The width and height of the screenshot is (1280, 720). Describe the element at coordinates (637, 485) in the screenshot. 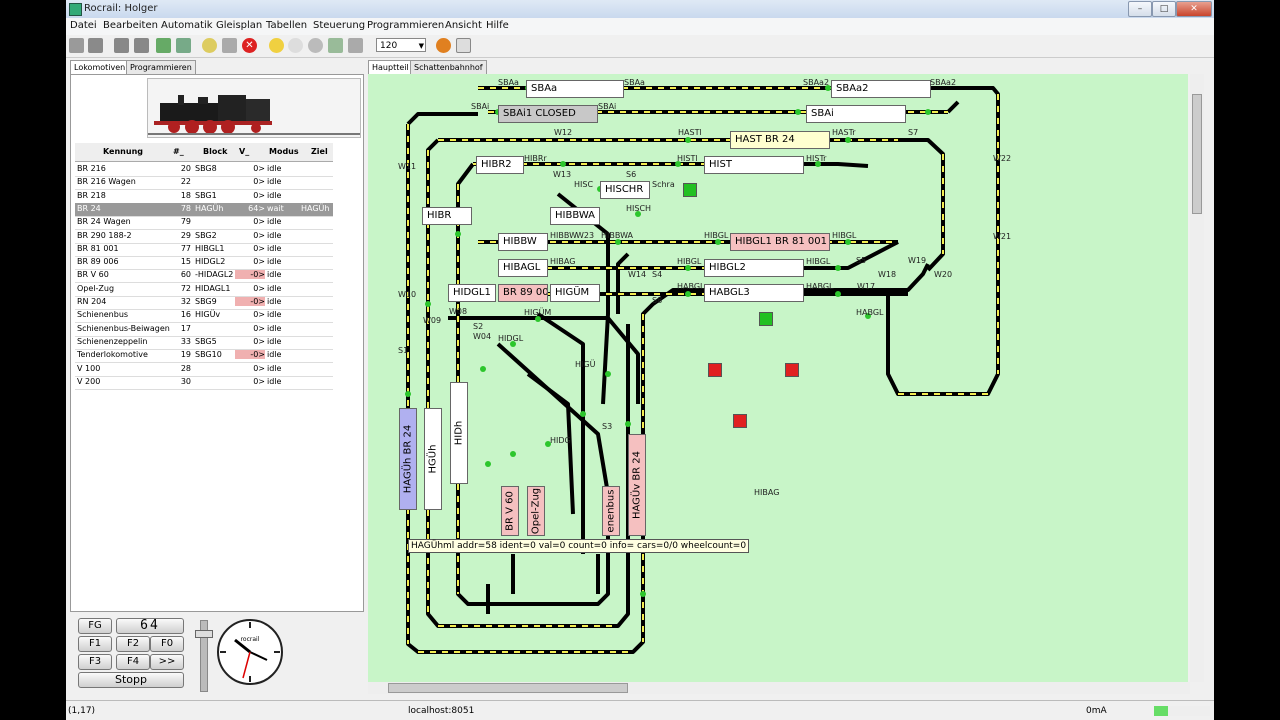

I see `block-HAGUv: HAGÜv BR 24` at that location.